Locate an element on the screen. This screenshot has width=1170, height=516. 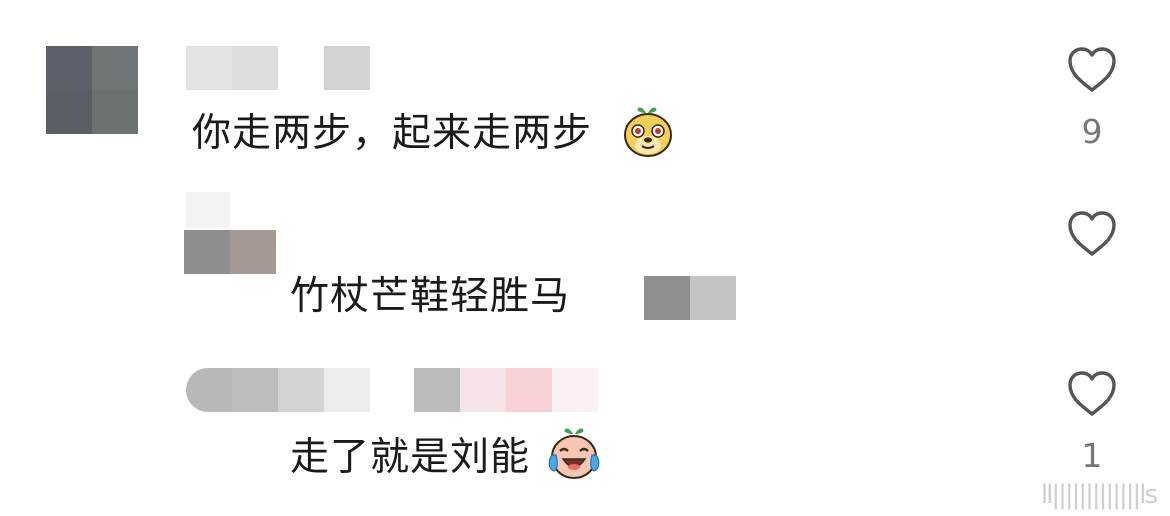
like-count: 1 is located at coordinates (1092, 455).